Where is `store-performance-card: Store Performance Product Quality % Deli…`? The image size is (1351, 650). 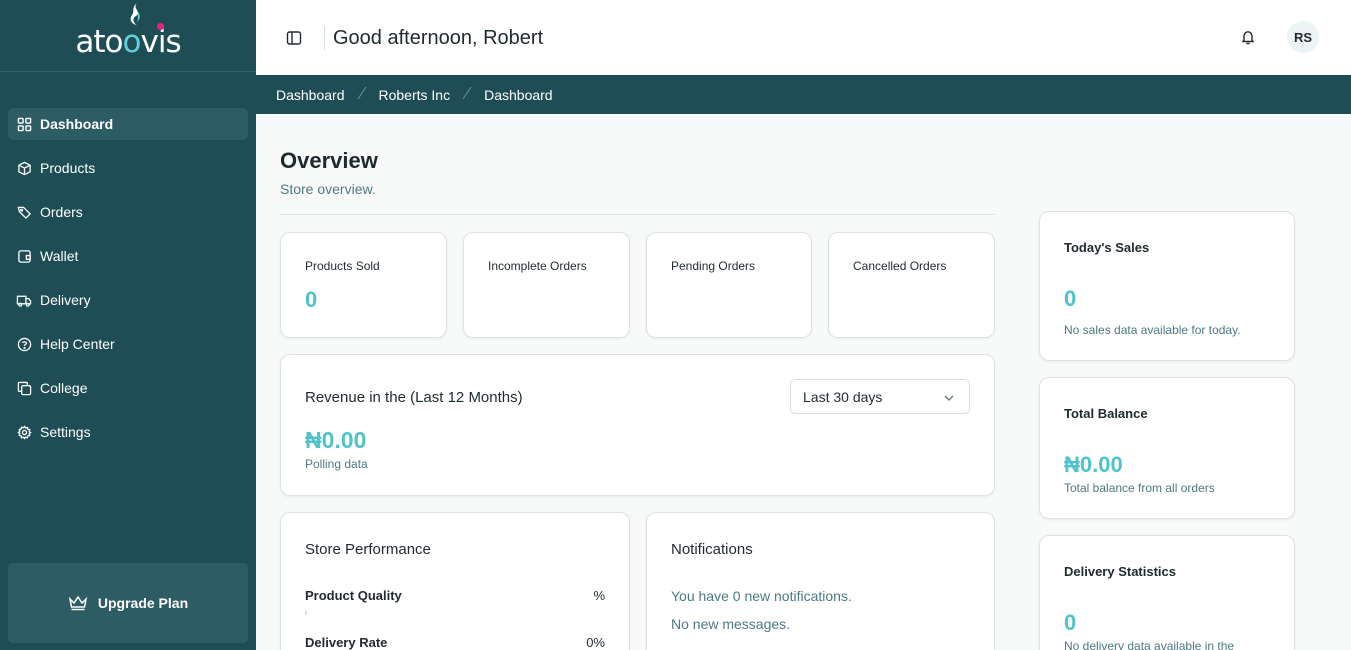 store-performance-card: Store Performance Product Quality % Deli… is located at coordinates (455, 581).